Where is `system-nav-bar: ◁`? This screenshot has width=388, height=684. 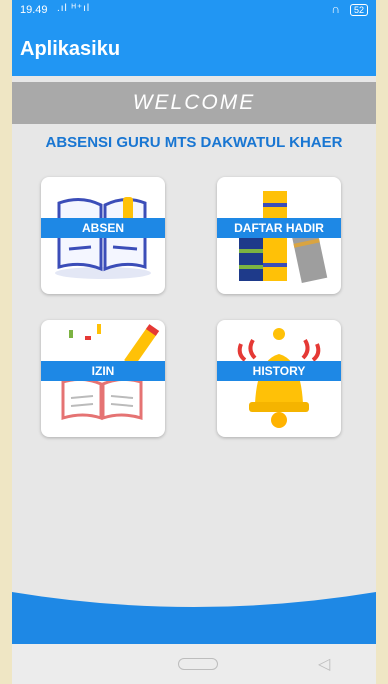
system-nav-bar: ◁ is located at coordinates (194, 664).